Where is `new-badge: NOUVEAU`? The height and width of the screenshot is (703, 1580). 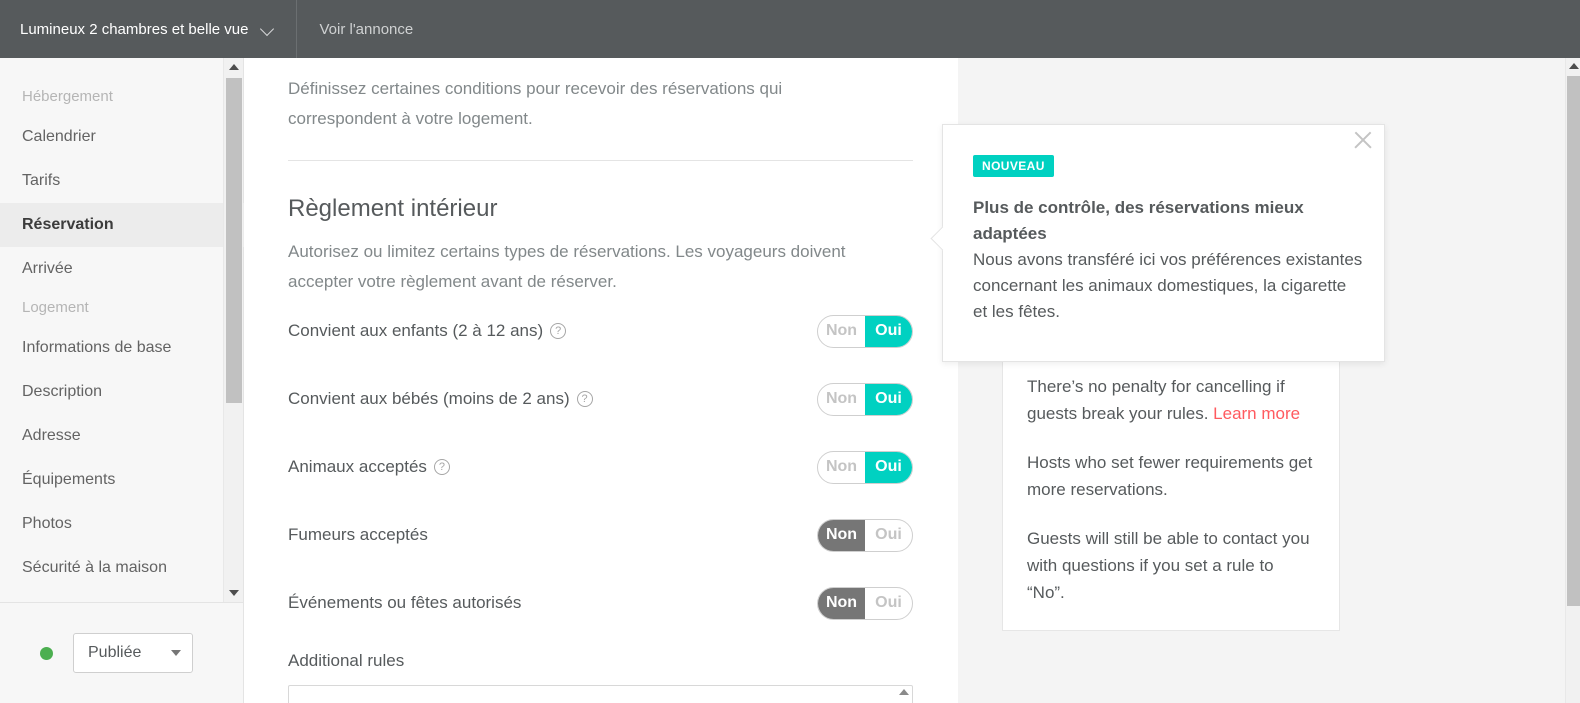 new-badge: NOUVEAU is located at coordinates (1013, 166).